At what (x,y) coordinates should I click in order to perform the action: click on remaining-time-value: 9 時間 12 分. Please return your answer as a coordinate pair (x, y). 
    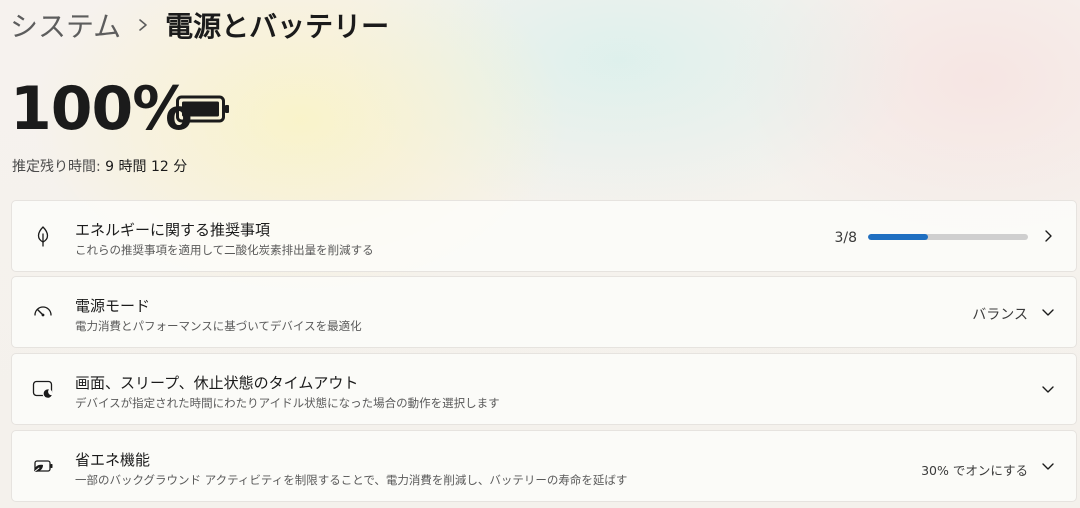
    Looking at the image, I should click on (146, 167).